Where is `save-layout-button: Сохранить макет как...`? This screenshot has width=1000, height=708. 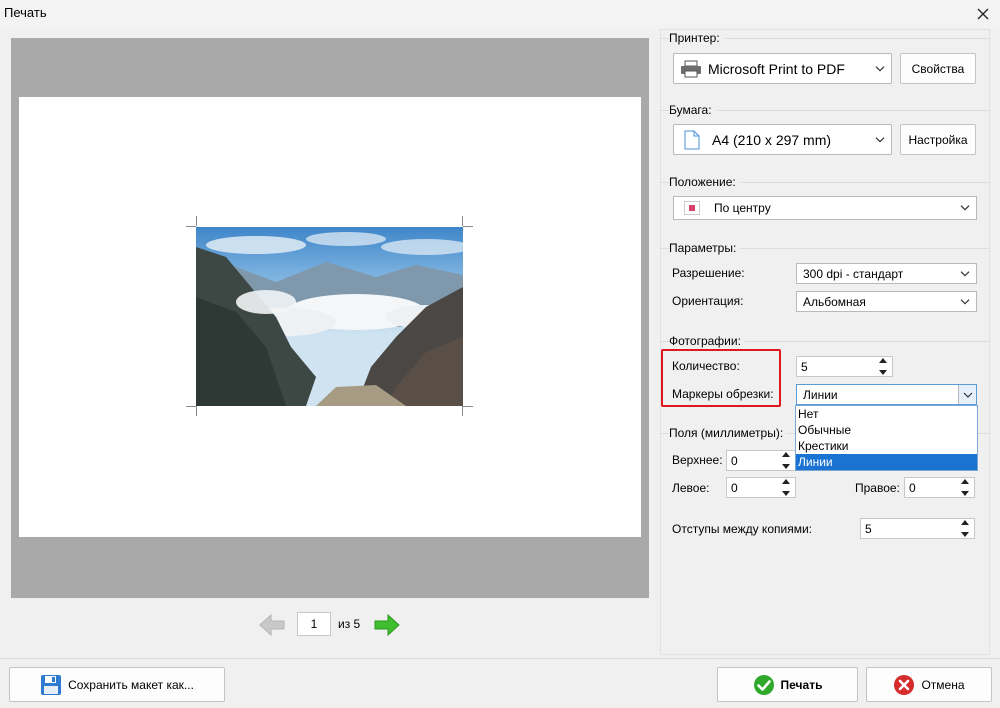
save-layout-button: Сохранить макет как... is located at coordinates (117, 684).